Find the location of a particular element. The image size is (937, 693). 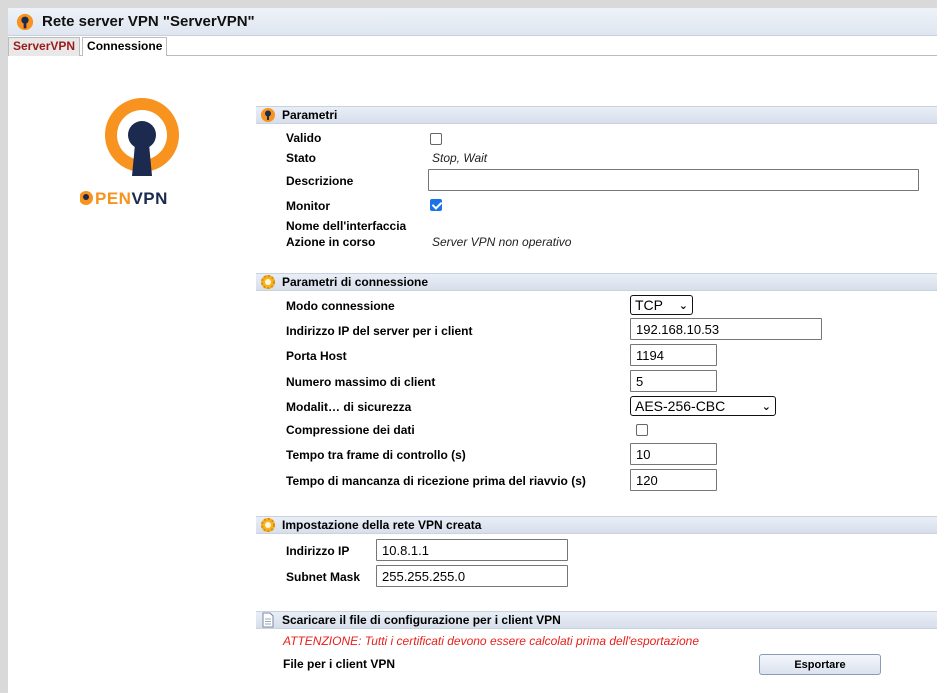

tempo-frame-input is located at coordinates (673, 454).